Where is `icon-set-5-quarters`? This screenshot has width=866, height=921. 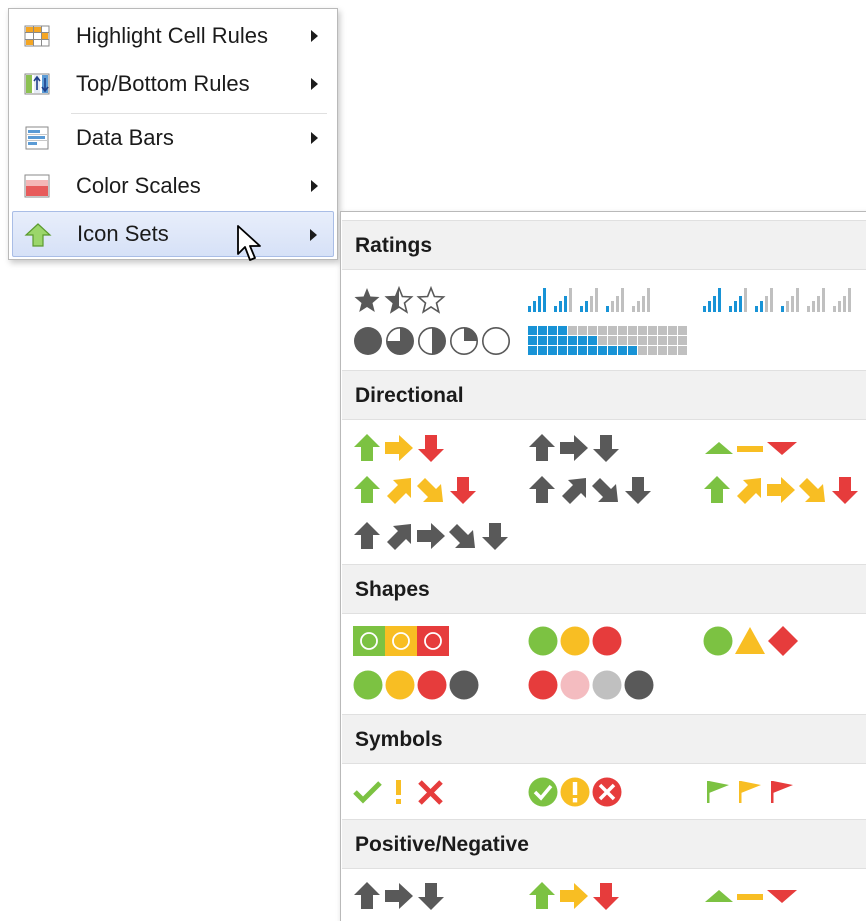
icon-set-5-quarters is located at coordinates (433, 341).